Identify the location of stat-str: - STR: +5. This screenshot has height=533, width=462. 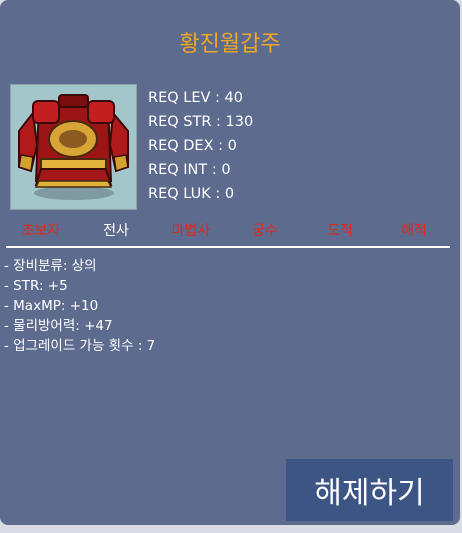
(36, 286).